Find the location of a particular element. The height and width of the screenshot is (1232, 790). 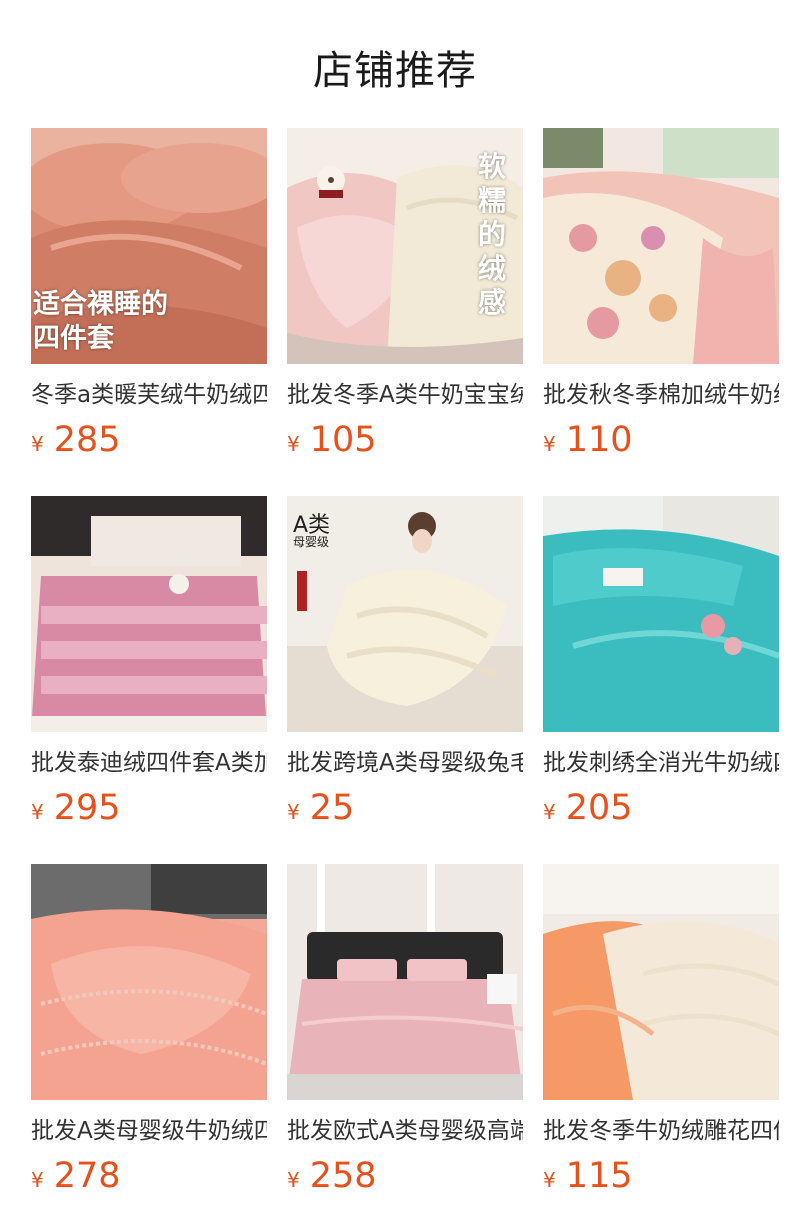

product-image: 软糯的绒感 is located at coordinates (405, 246).